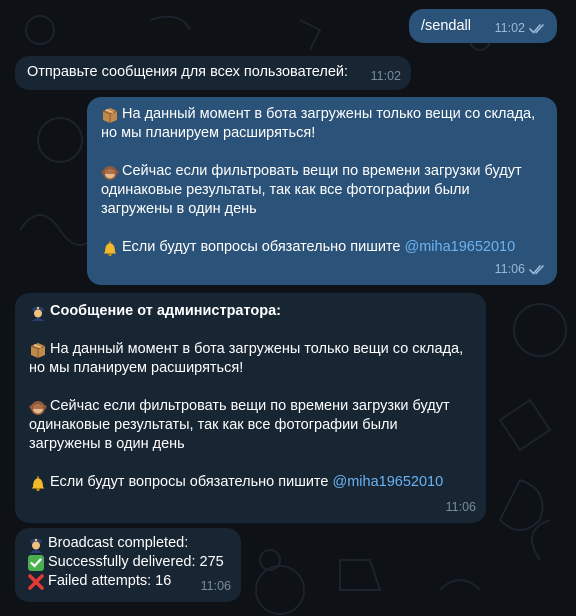  What do you see at coordinates (36, 562) in the screenshot?
I see `check-mark-button-emoji` at bounding box center [36, 562].